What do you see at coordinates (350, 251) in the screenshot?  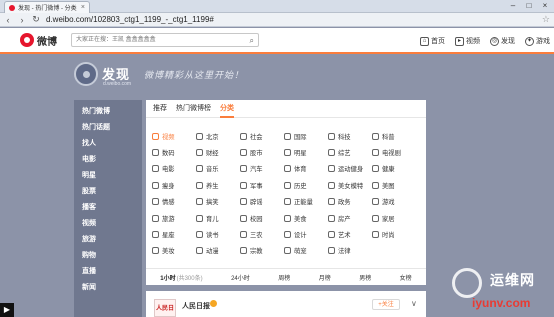 I see `category-item: 法律` at bounding box center [350, 251].